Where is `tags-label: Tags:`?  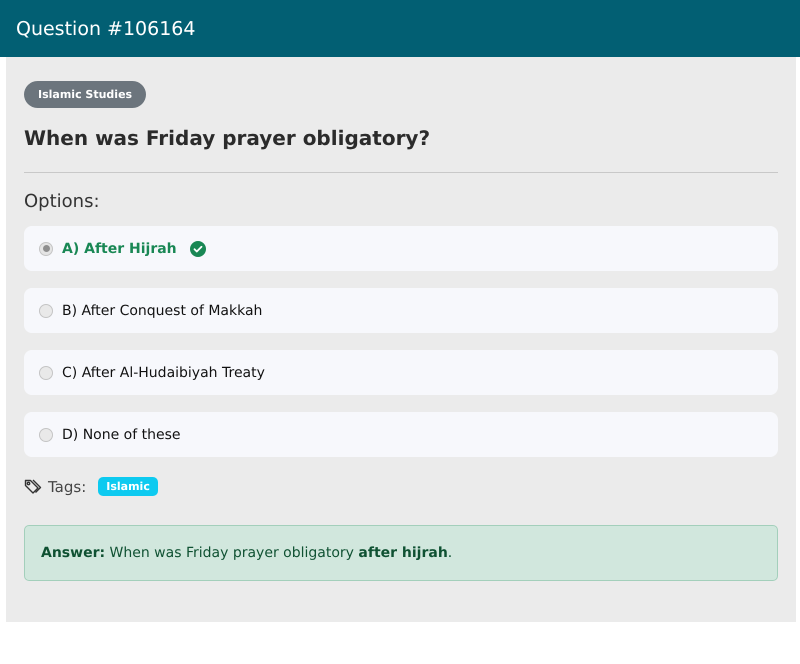 tags-label: Tags: is located at coordinates (67, 487).